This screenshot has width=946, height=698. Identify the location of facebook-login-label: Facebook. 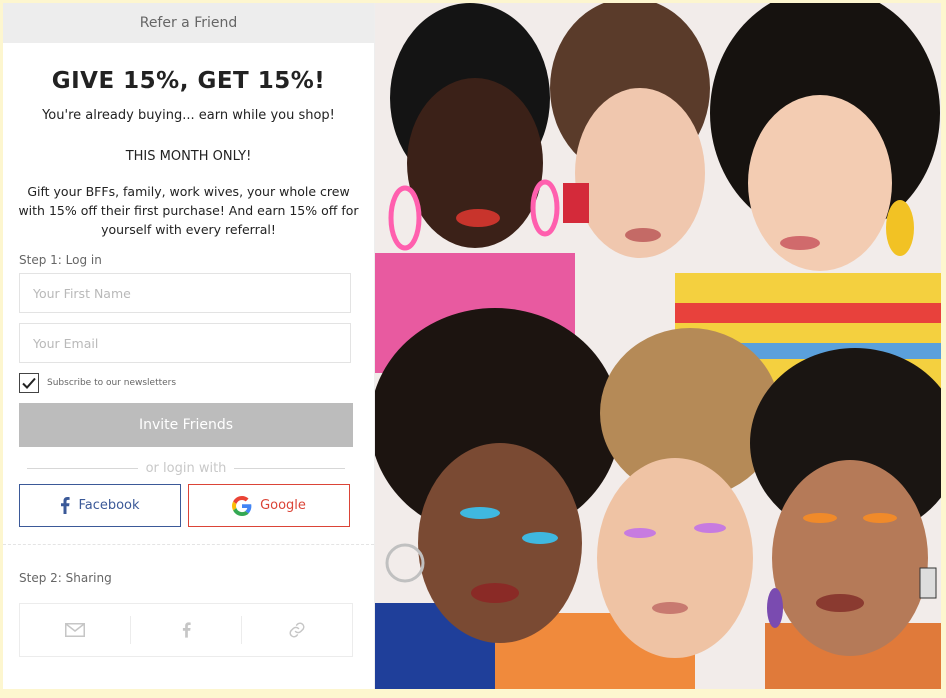
(109, 505).